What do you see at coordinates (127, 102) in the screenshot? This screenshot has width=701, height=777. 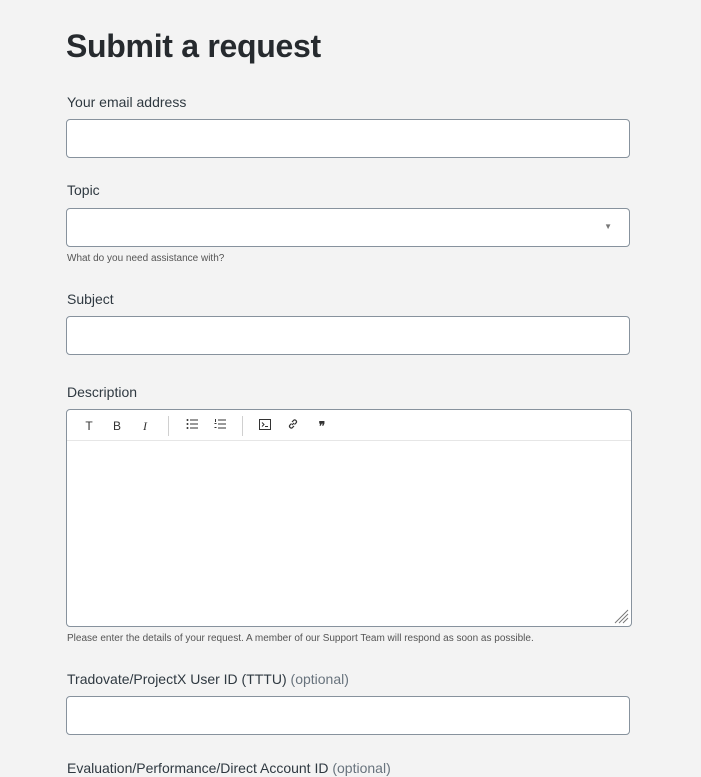 I see `email-label: Your email address` at bounding box center [127, 102].